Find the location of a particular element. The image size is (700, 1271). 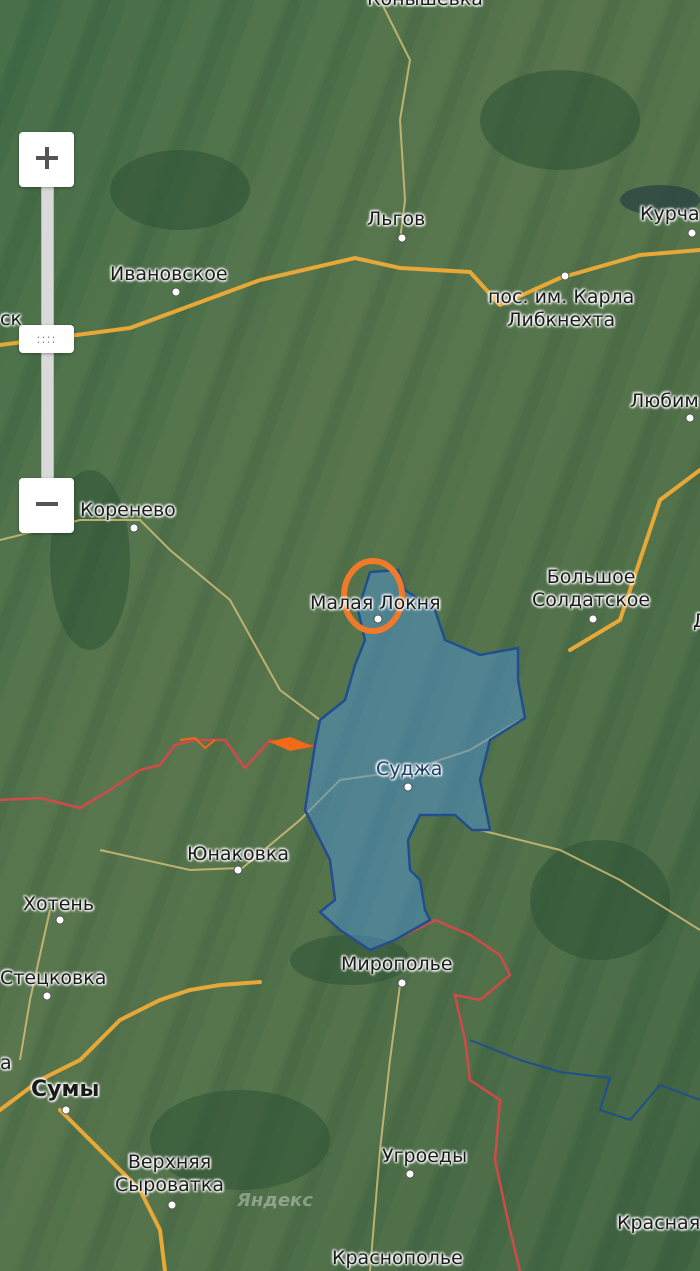

place-karla-libknehta: пос. им. Карла Либкнехта is located at coordinates (561, 309).